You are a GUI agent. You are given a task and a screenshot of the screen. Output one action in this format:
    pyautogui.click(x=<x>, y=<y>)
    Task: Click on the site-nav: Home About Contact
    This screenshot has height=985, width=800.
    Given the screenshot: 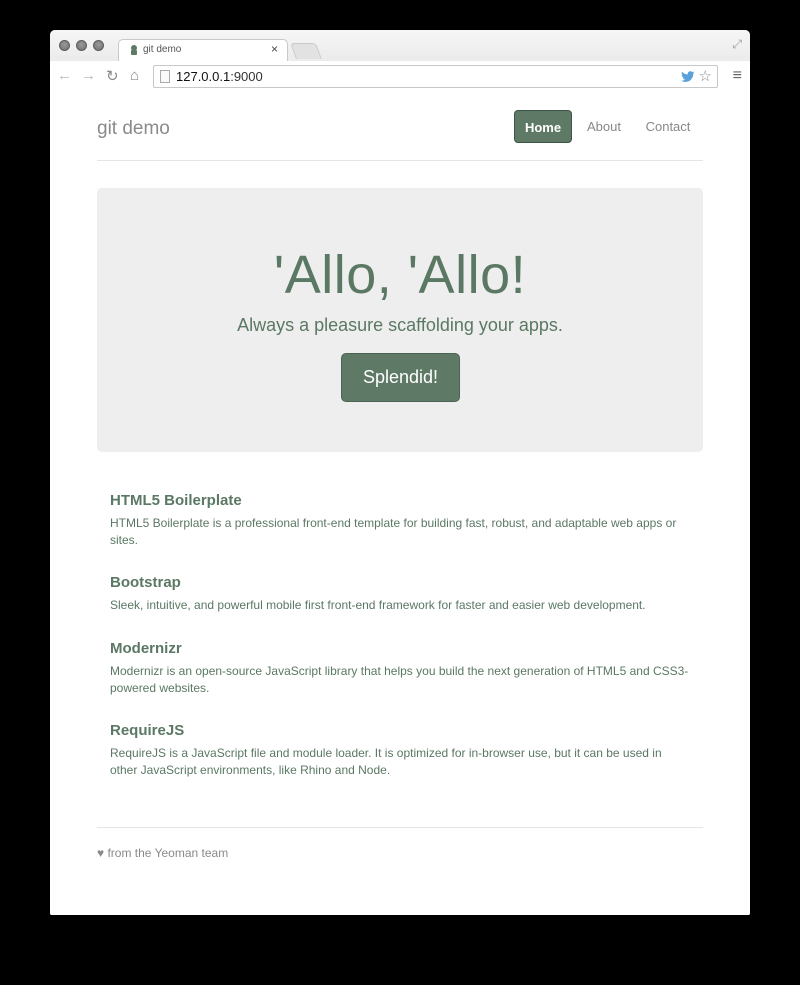 What is the action you would take?
    pyautogui.click(x=603, y=126)
    